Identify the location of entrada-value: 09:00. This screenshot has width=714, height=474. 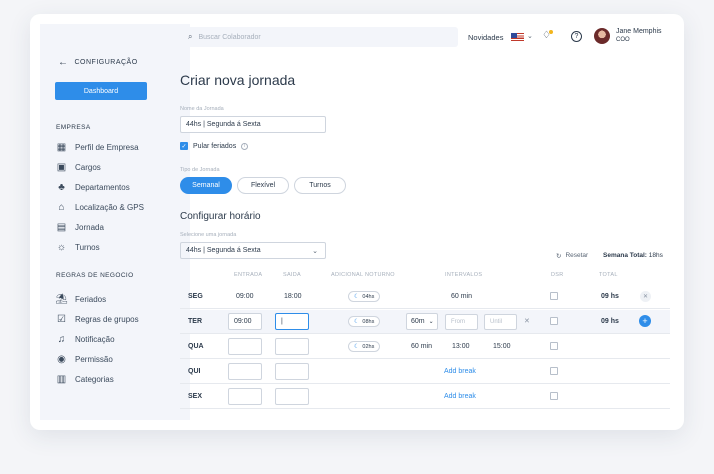
(245, 296).